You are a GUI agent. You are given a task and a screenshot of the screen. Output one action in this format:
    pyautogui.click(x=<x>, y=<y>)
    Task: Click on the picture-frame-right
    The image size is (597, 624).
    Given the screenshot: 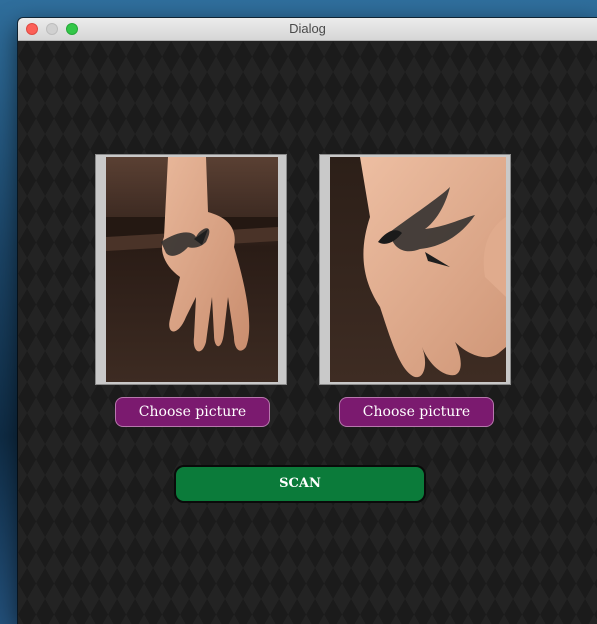 What is the action you would take?
    pyautogui.click(x=415, y=269)
    